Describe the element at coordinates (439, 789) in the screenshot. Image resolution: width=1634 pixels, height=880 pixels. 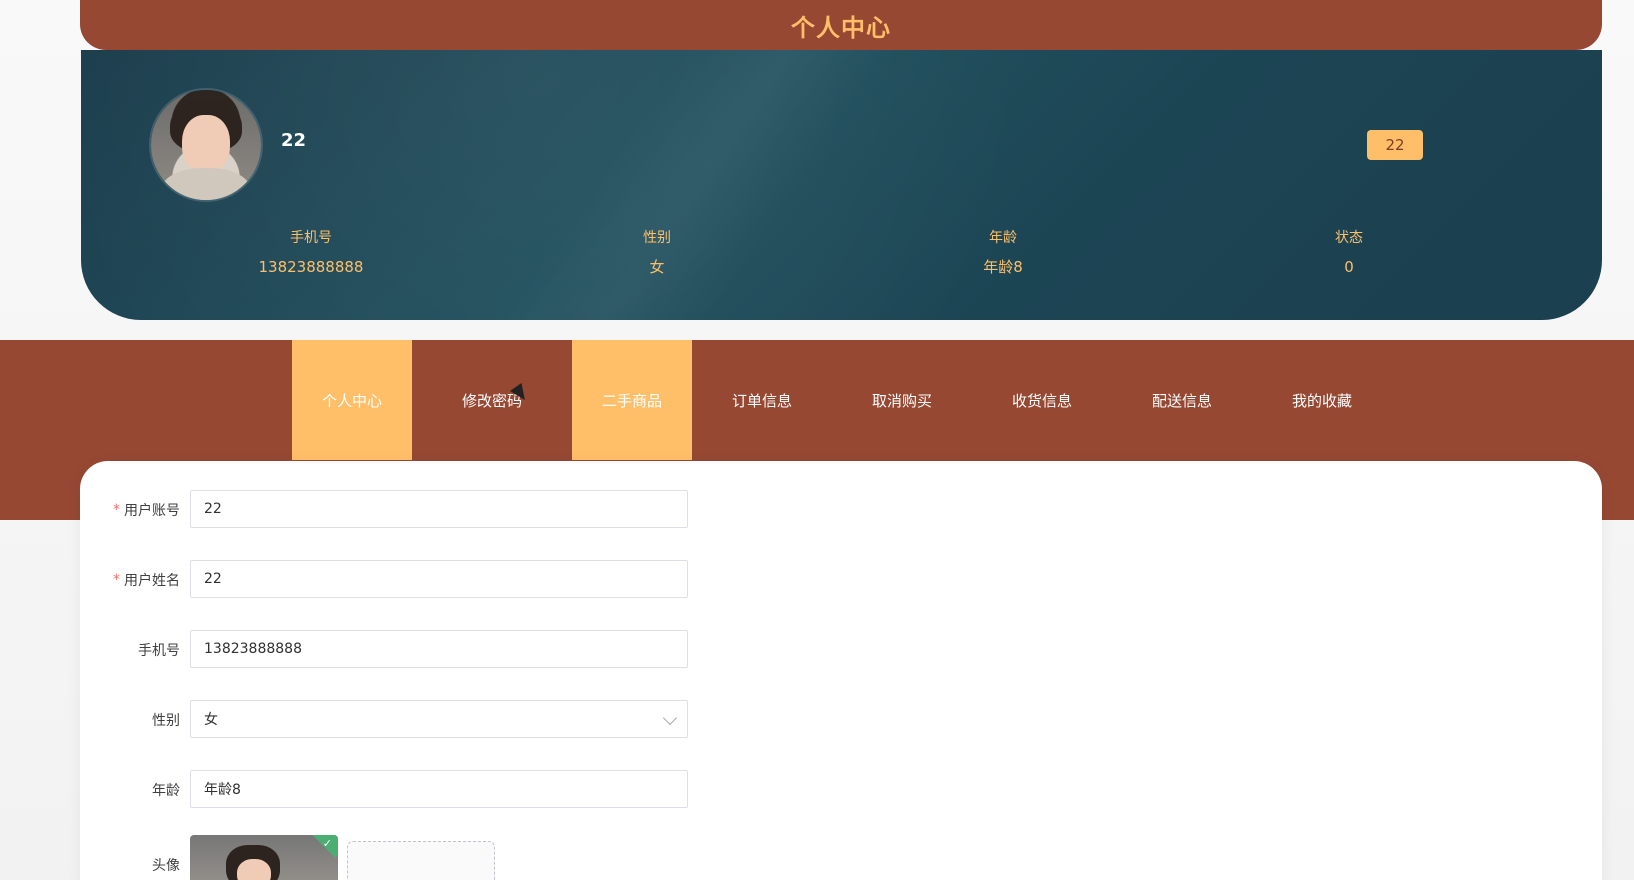
I see `age-input: 年龄8` at that location.